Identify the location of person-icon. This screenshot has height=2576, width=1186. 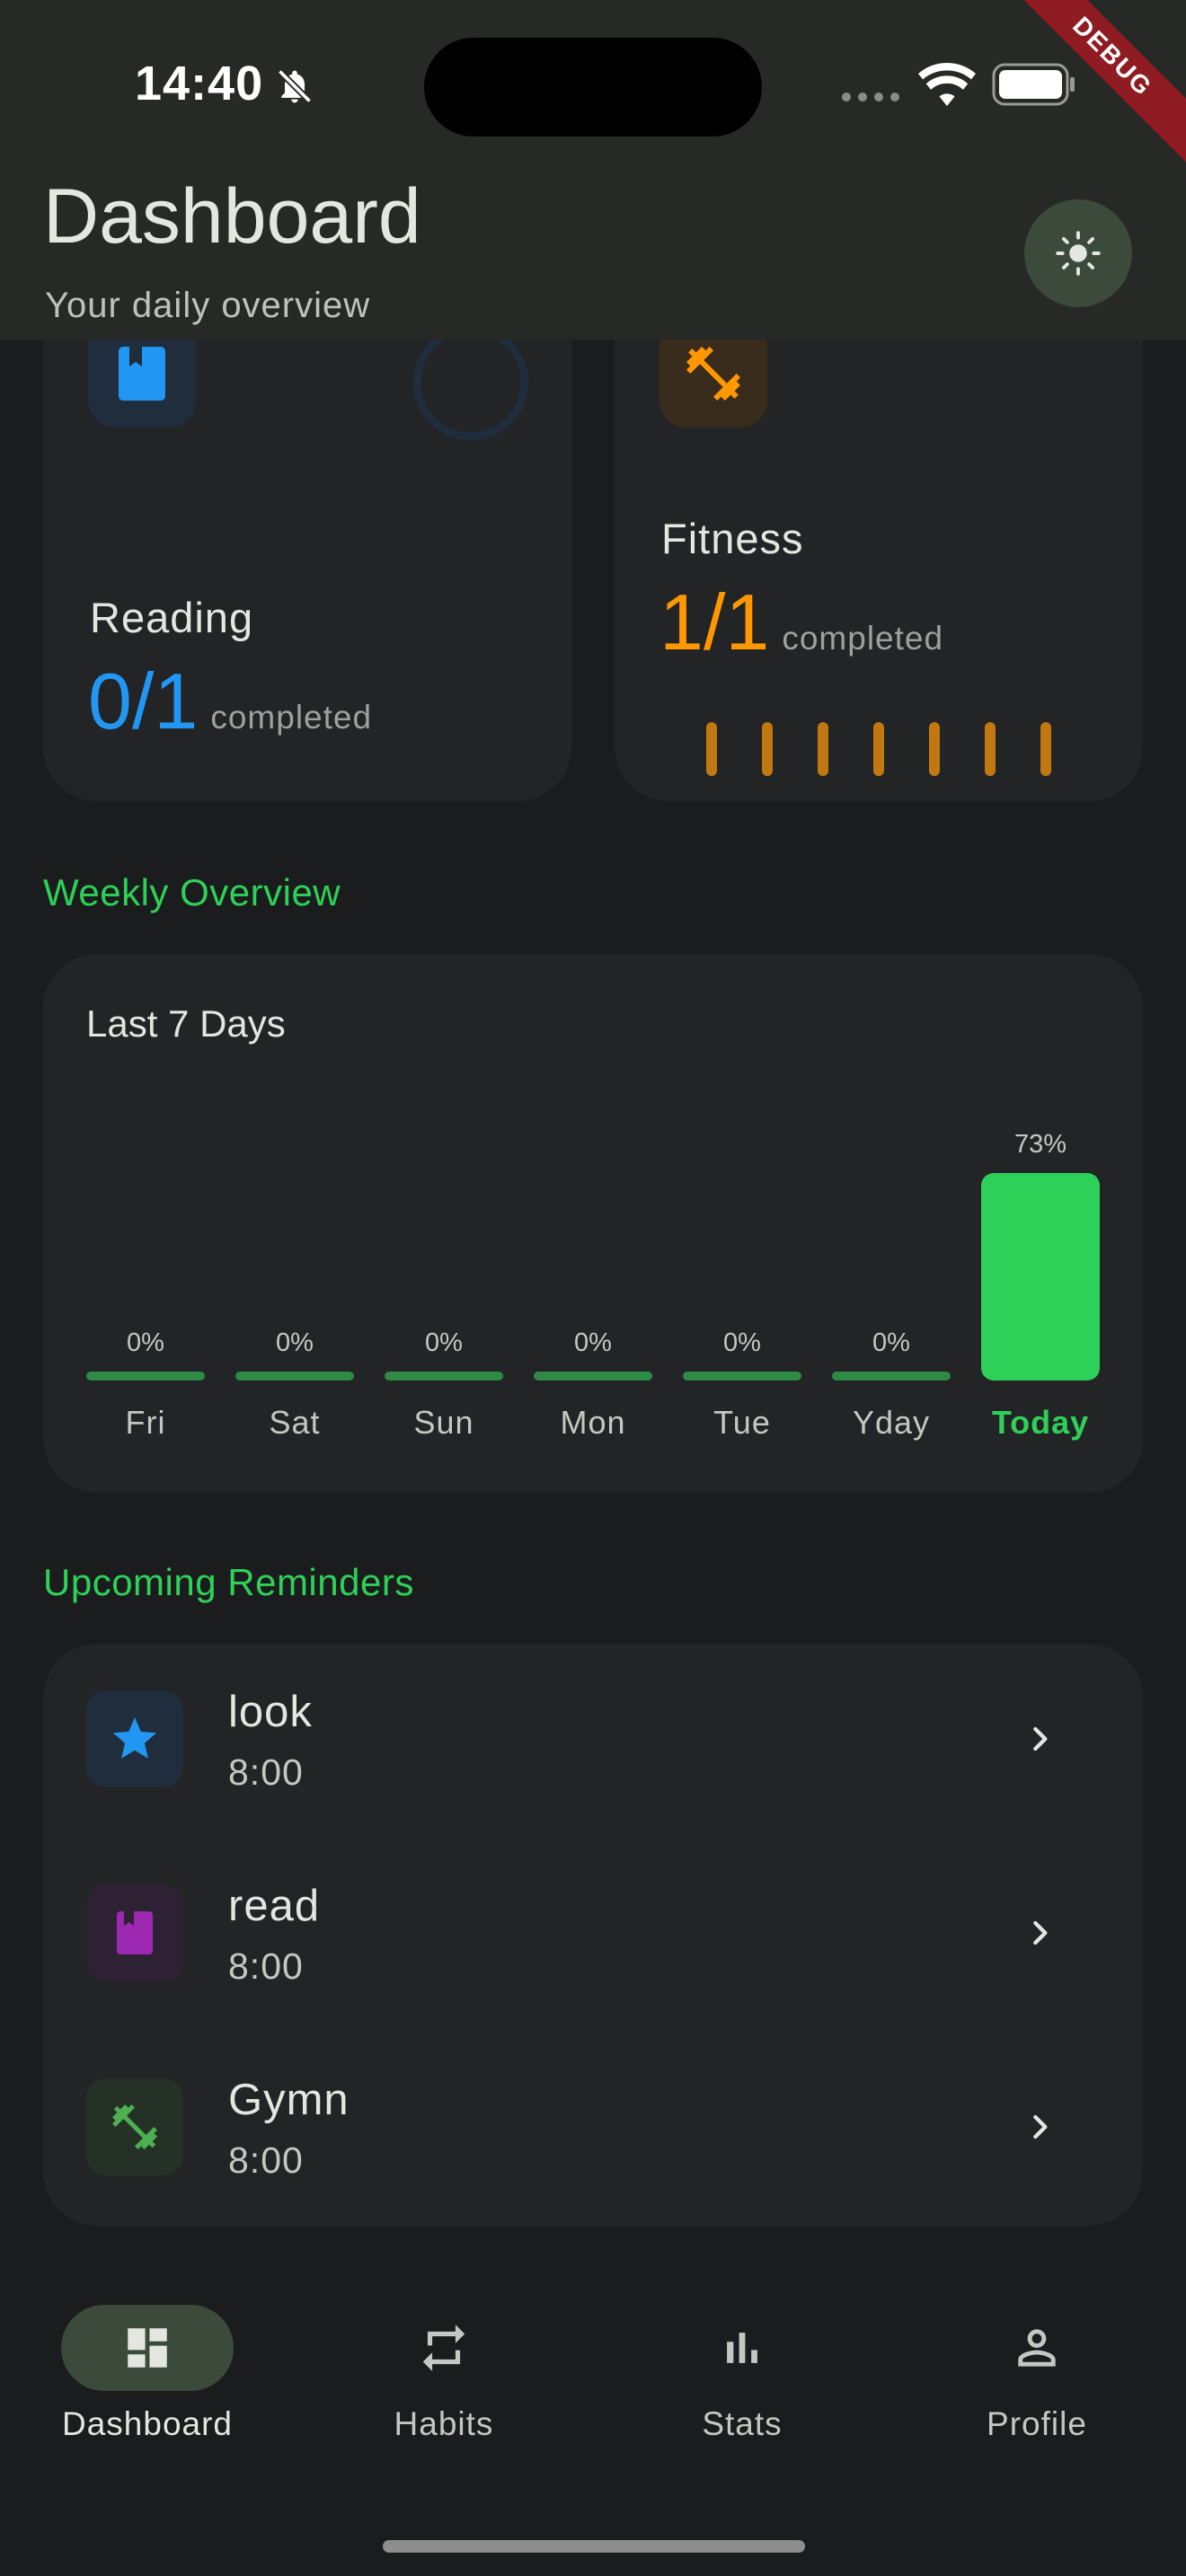
(1037, 2348).